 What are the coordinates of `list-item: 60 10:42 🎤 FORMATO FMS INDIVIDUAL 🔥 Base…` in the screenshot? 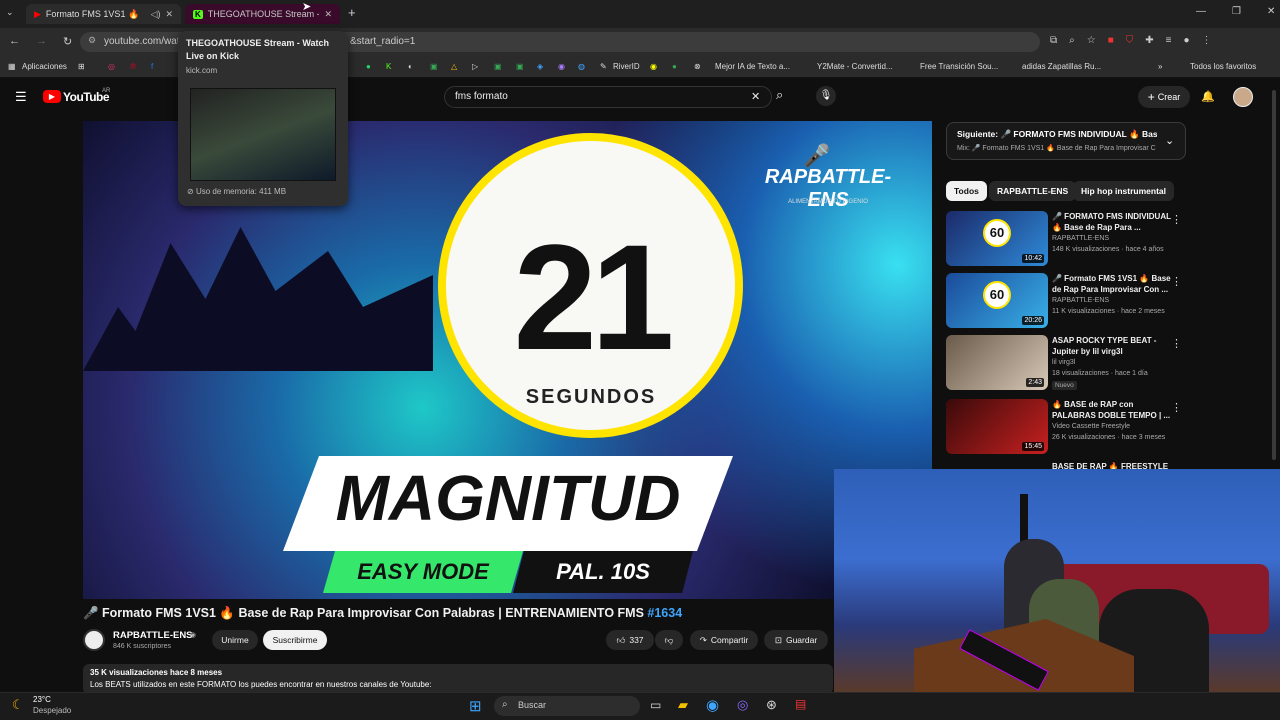 It's located at (1066, 240).